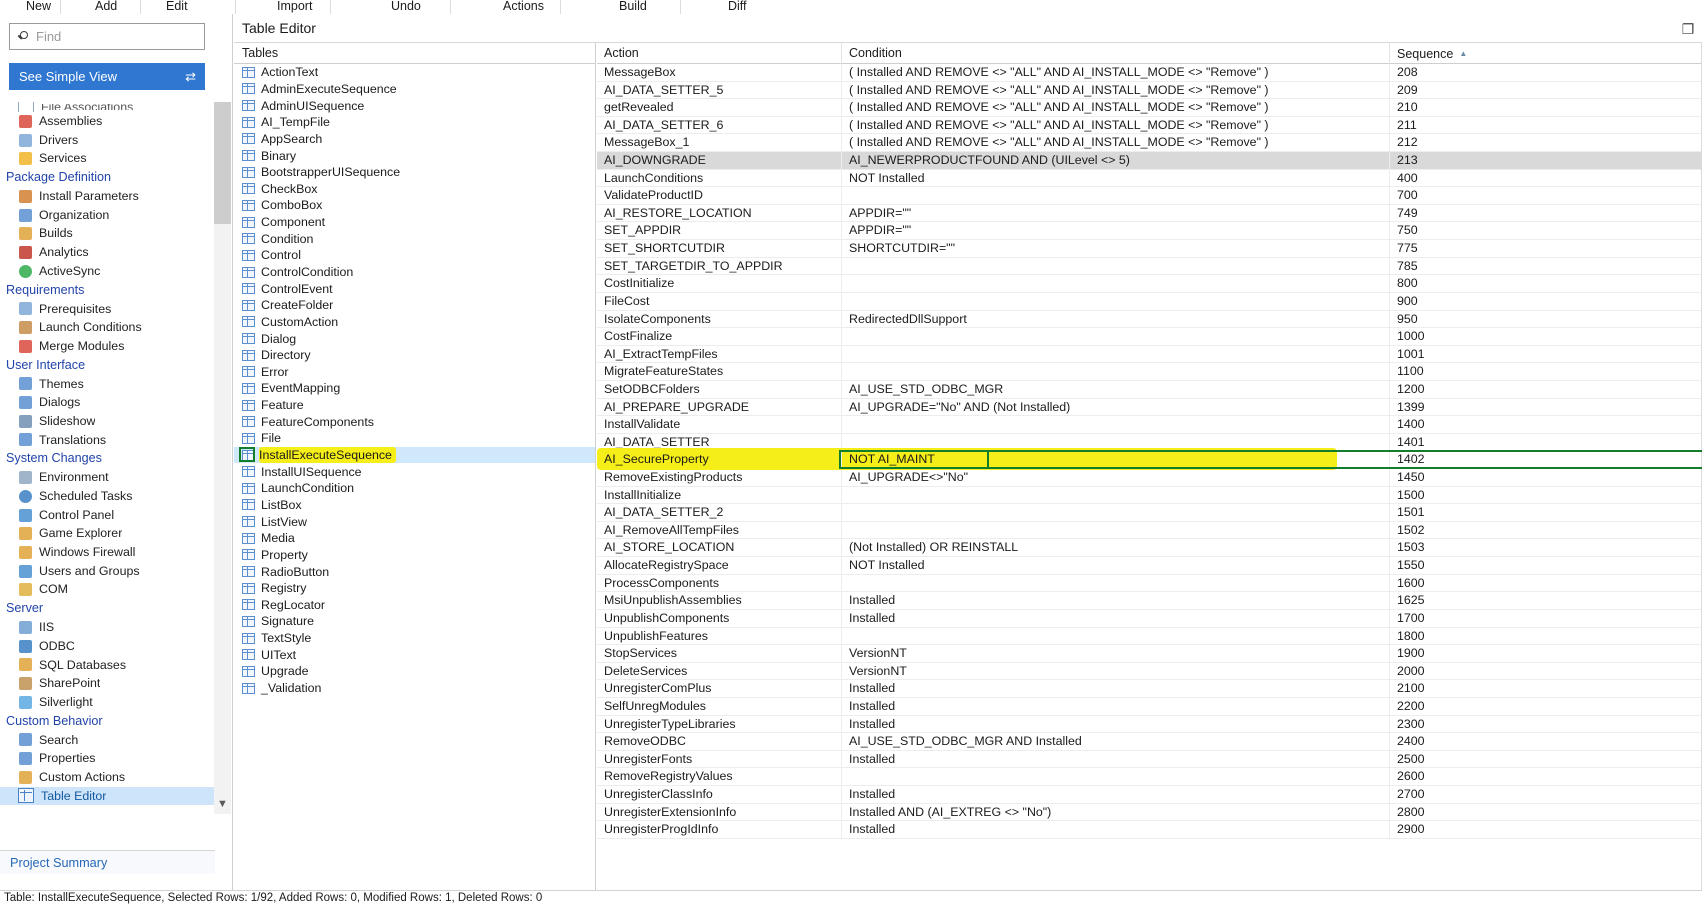 The image size is (1702, 906). What do you see at coordinates (1115, 389) in the screenshot?
I see `table-cell-condition: AI_USE_STD_ODBC_MGR` at bounding box center [1115, 389].